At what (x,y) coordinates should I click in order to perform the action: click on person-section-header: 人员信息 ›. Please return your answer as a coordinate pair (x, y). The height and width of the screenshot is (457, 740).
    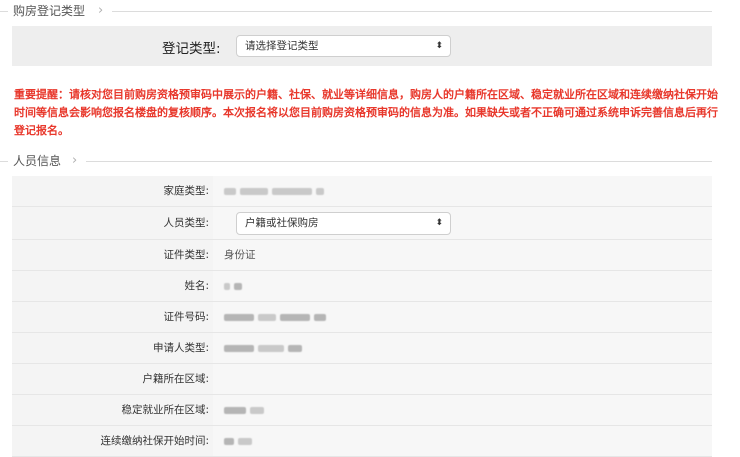
    Looking at the image, I should click on (370, 161).